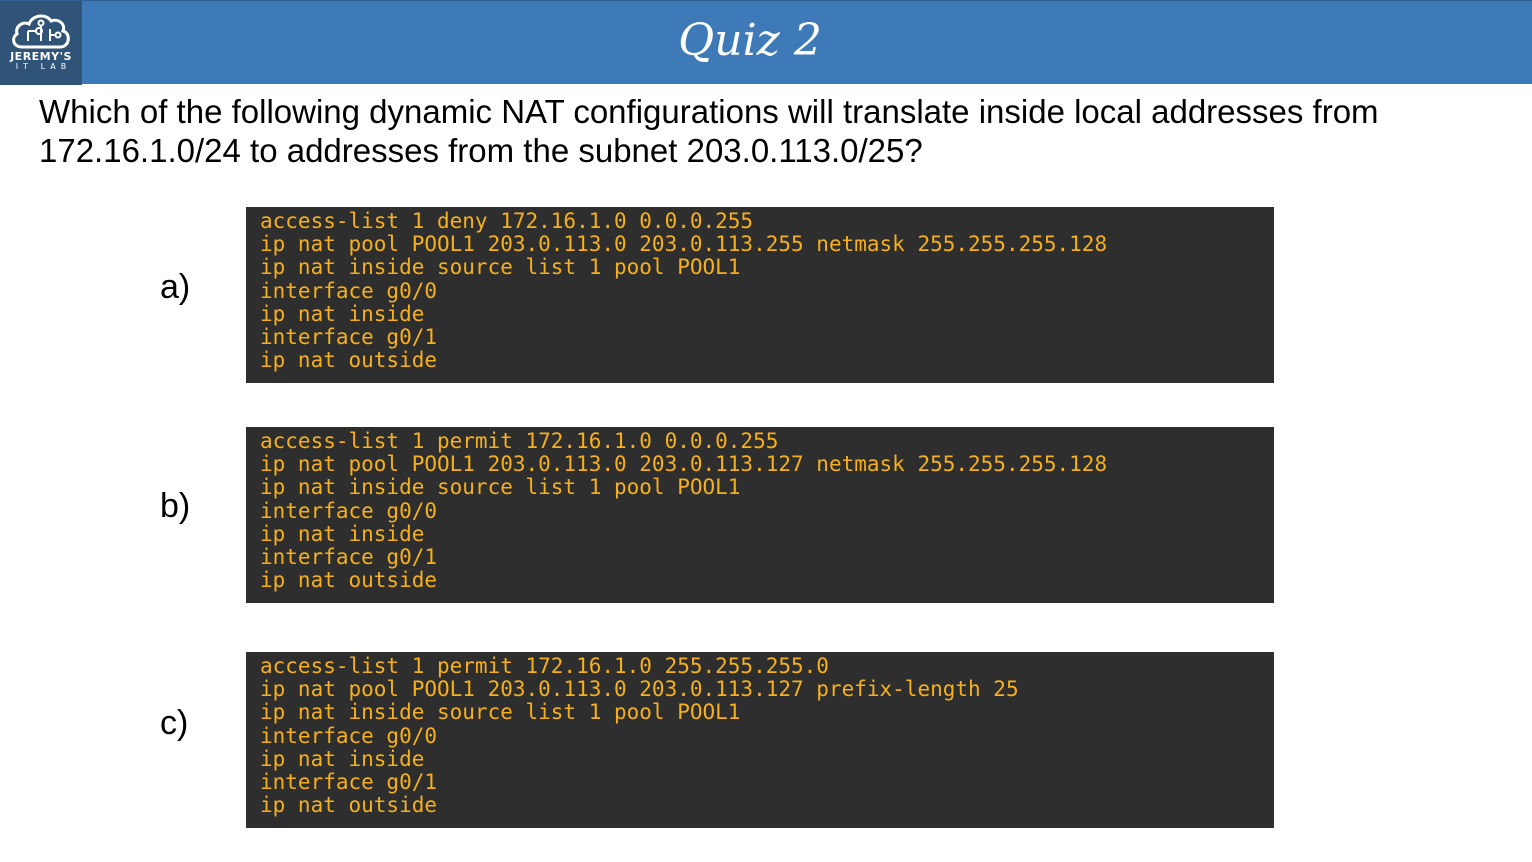  Describe the element at coordinates (41, 31) in the screenshot. I see `cloud-circuit-icon` at that location.